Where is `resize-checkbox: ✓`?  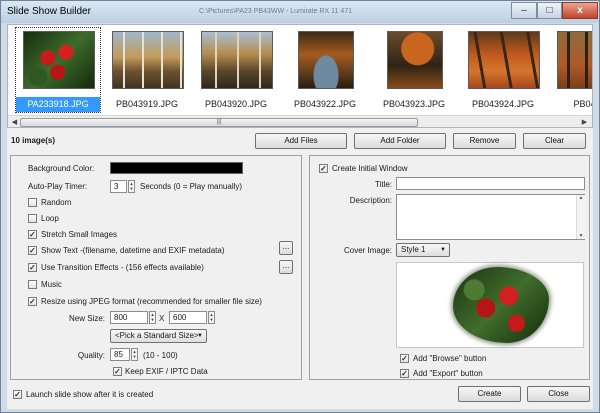
resize-checkbox: ✓ is located at coordinates (32, 301).